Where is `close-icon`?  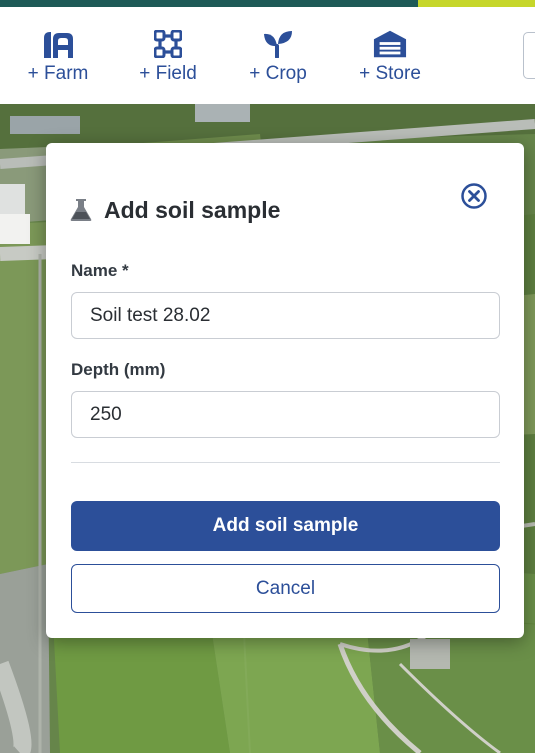
close-icon is located at coordinates (474, 196).